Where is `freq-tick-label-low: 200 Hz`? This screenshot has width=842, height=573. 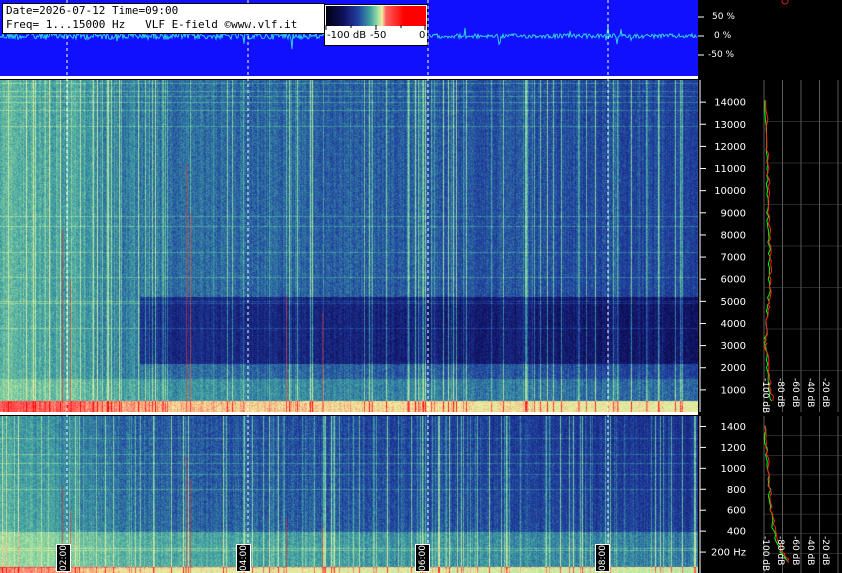 freq-tick-label-low: 200 Hz is located at coordinates (728, 553).